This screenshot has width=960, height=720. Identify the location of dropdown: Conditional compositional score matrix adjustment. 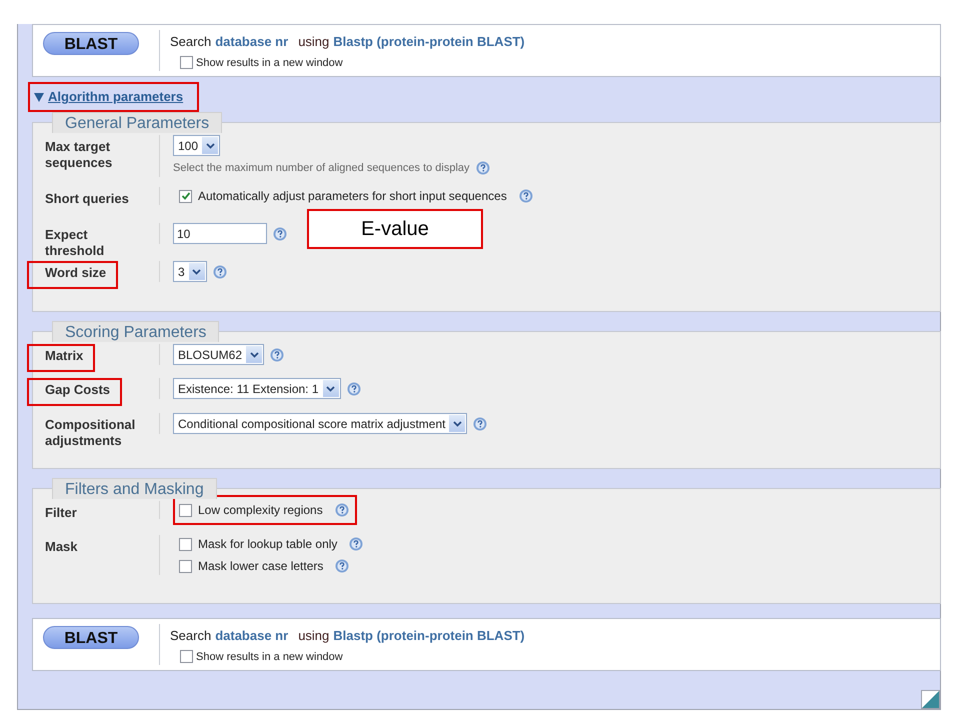
(320, 423).